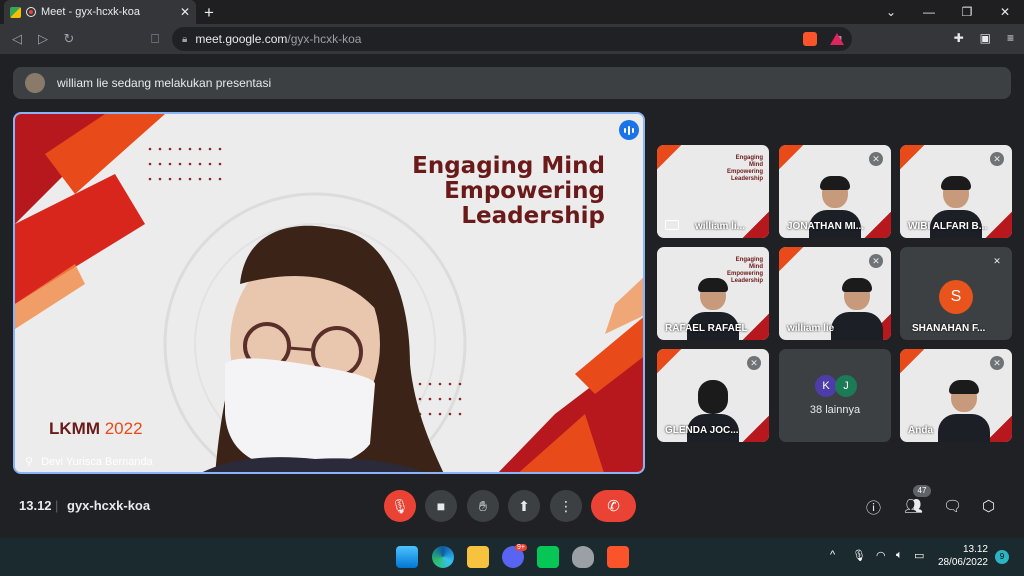 The image size is (1024, 576). I want to click on hand-icon: ✋︎, so click(483, 505).